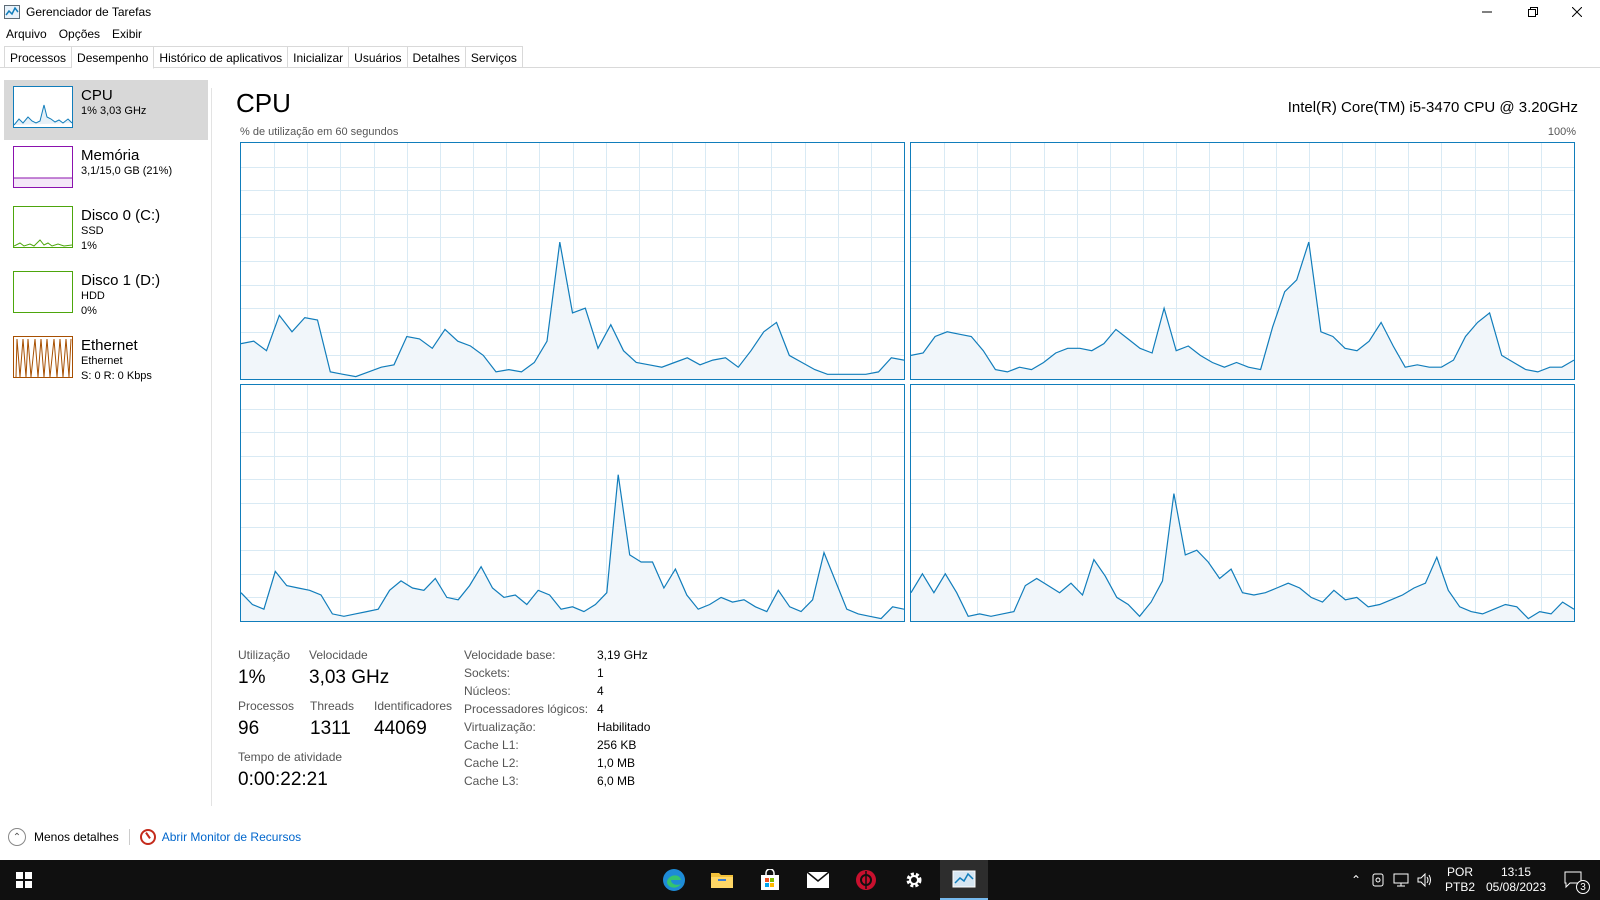  I want to click on taskbar-mail, so click(818, 880).